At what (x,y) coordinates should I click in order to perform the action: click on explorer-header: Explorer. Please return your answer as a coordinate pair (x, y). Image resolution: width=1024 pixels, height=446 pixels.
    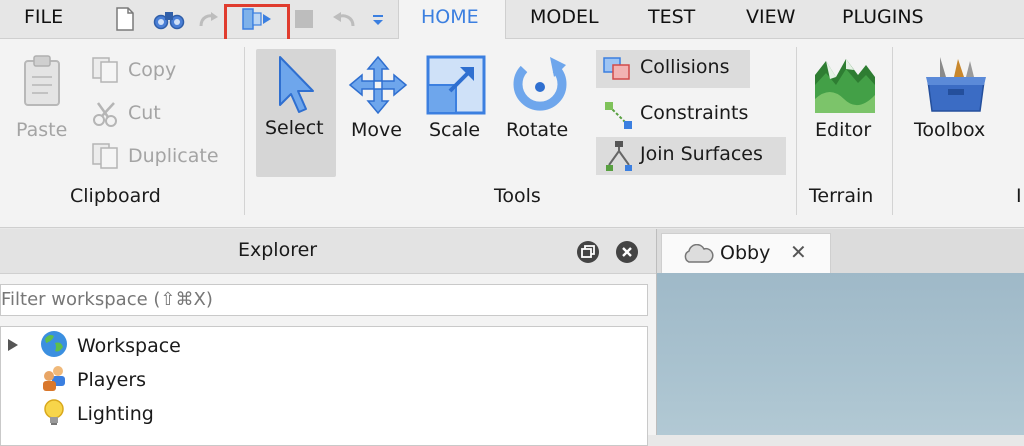
    Looking at the image, I should click on (328, 251).